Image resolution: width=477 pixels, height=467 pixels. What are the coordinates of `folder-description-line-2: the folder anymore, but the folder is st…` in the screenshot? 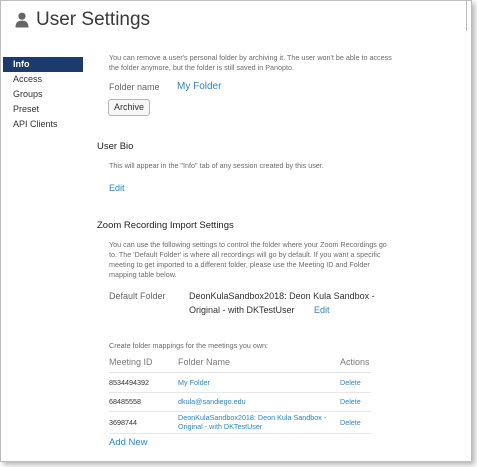 It's located at (201, 67).